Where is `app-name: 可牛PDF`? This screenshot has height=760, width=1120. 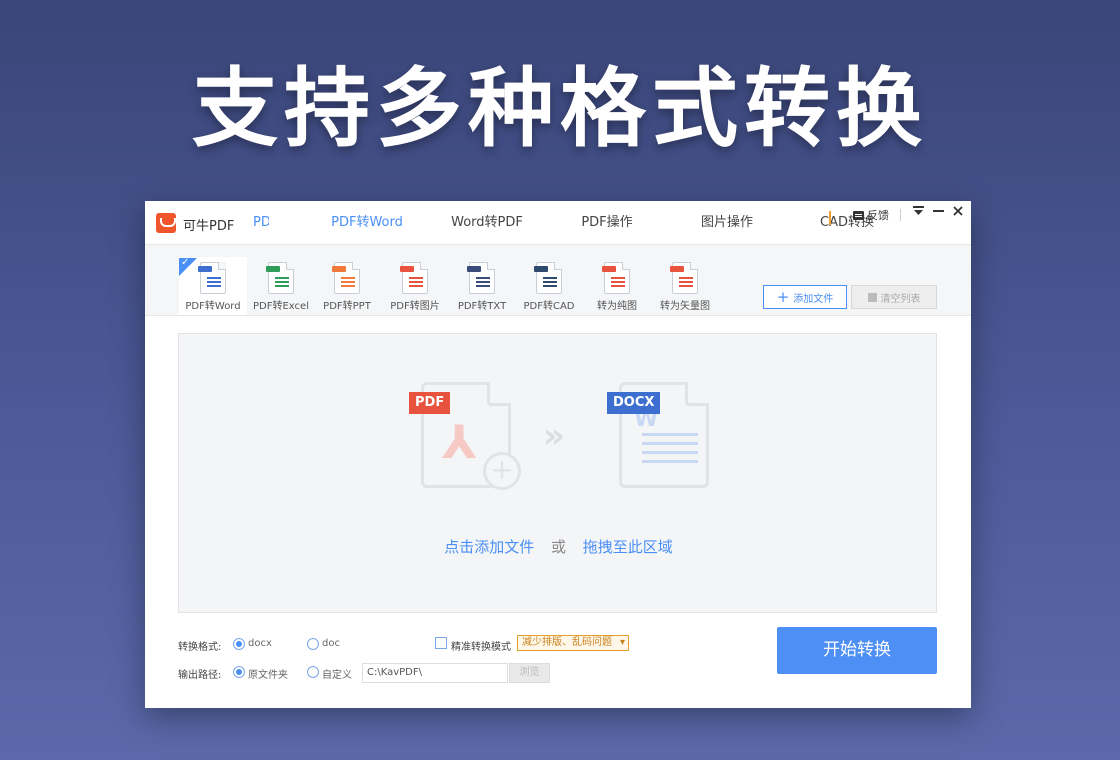 app-name: 可牛PDF is located at coordinates (209, 226).